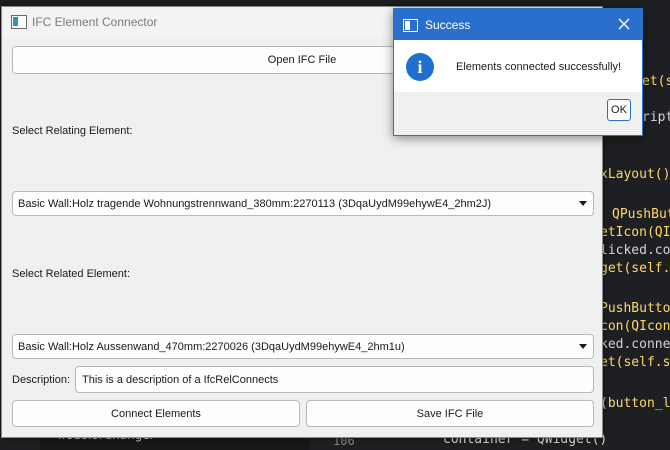 Image resolution: width=670 pixels, height=450 pixels. I want to click on code-line: et(s, so click(656, 81).